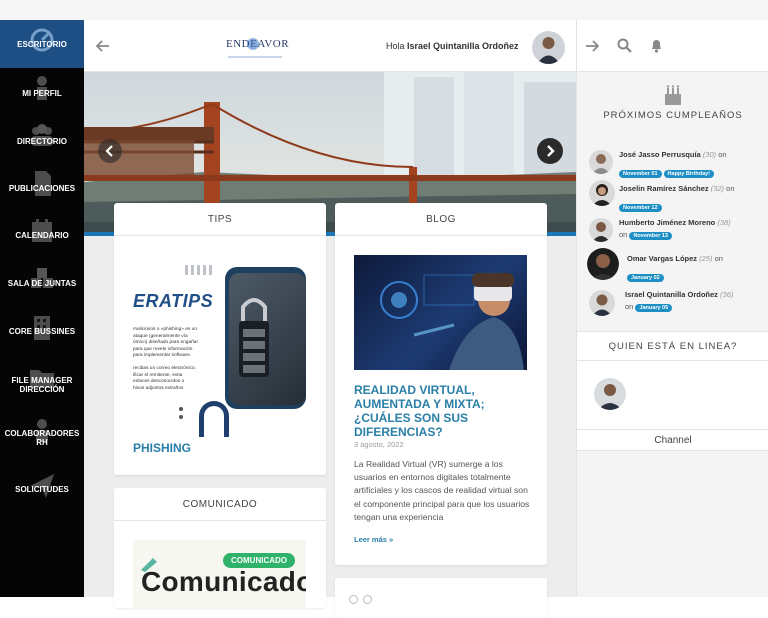  Describe the element at coordinates (592, 46) in the screenshot. I see `forward-arrow-icon` at that location.